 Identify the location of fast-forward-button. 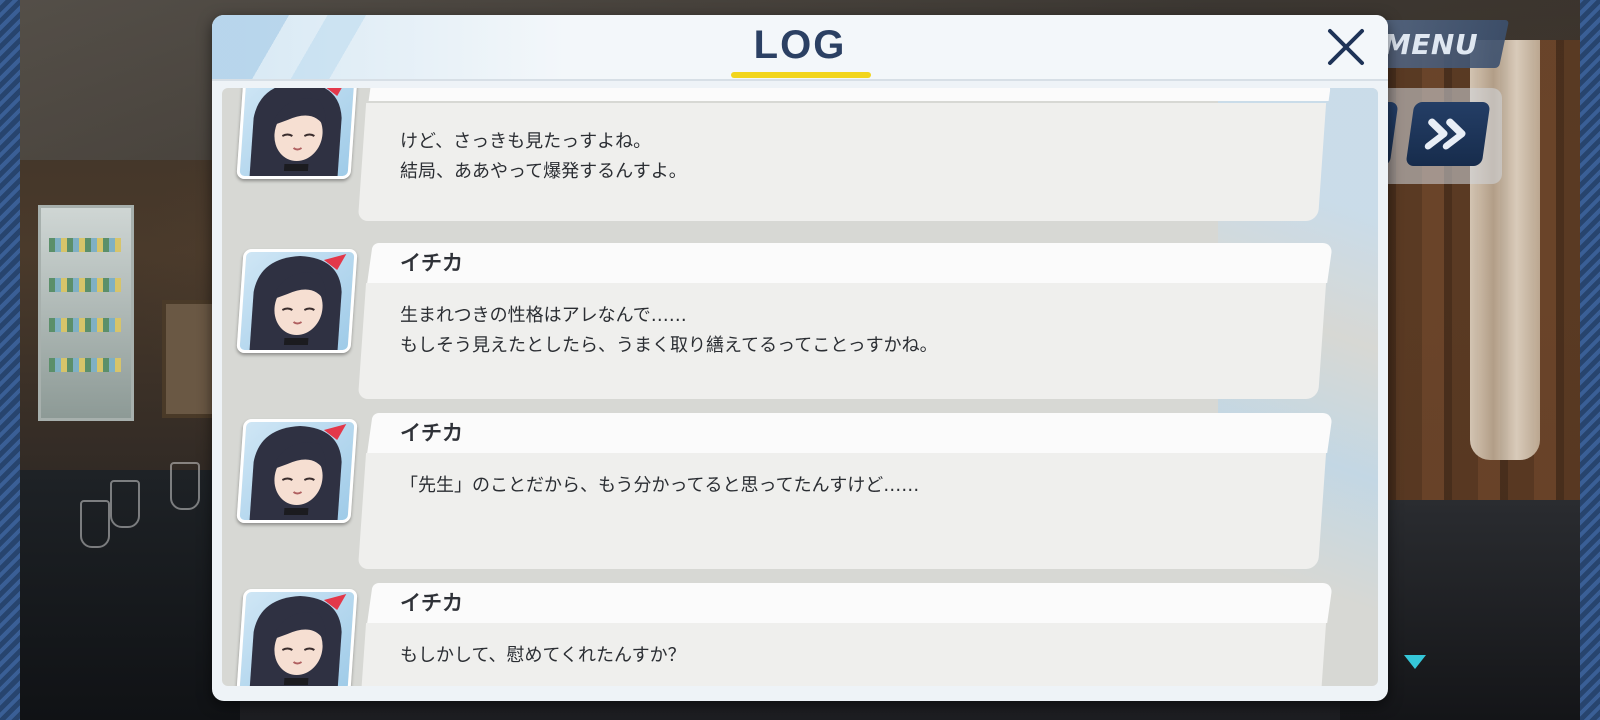
(1448, 134).